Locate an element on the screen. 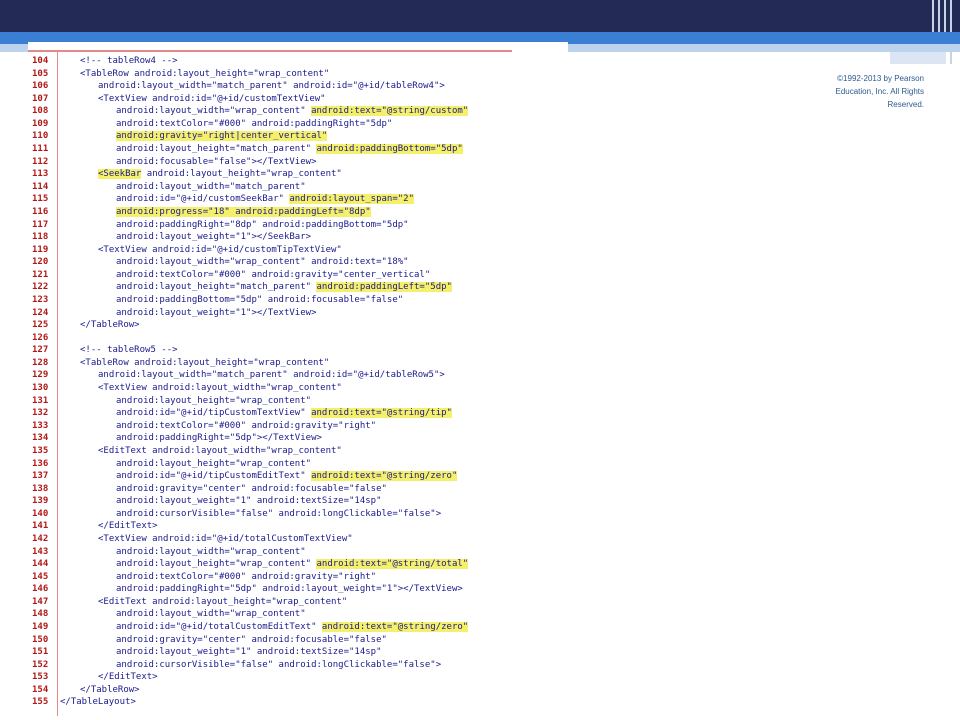  line-number: 136 is located at coordinates (40, 463).